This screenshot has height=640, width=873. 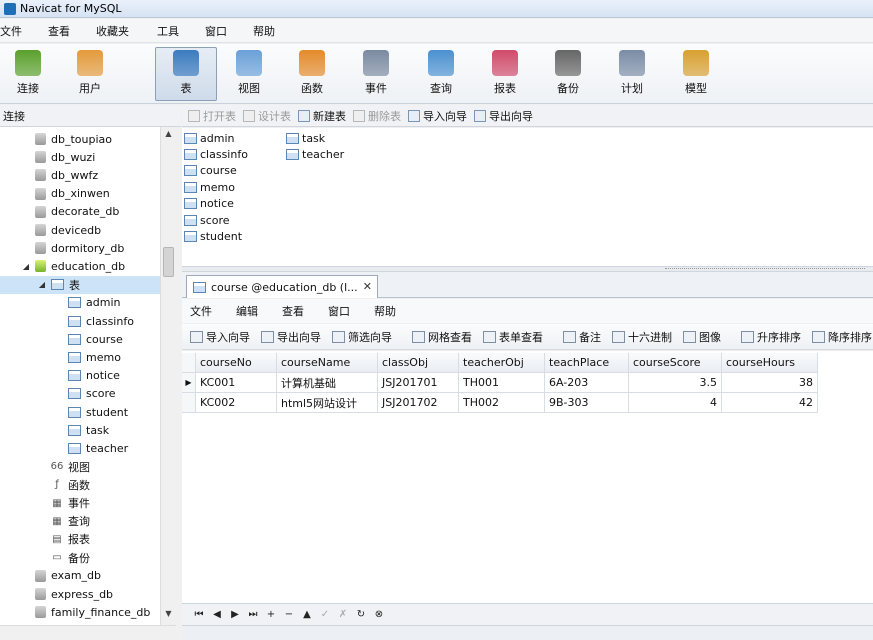 I want to click on delete-record-icon: −, so click(x=289, y=614).